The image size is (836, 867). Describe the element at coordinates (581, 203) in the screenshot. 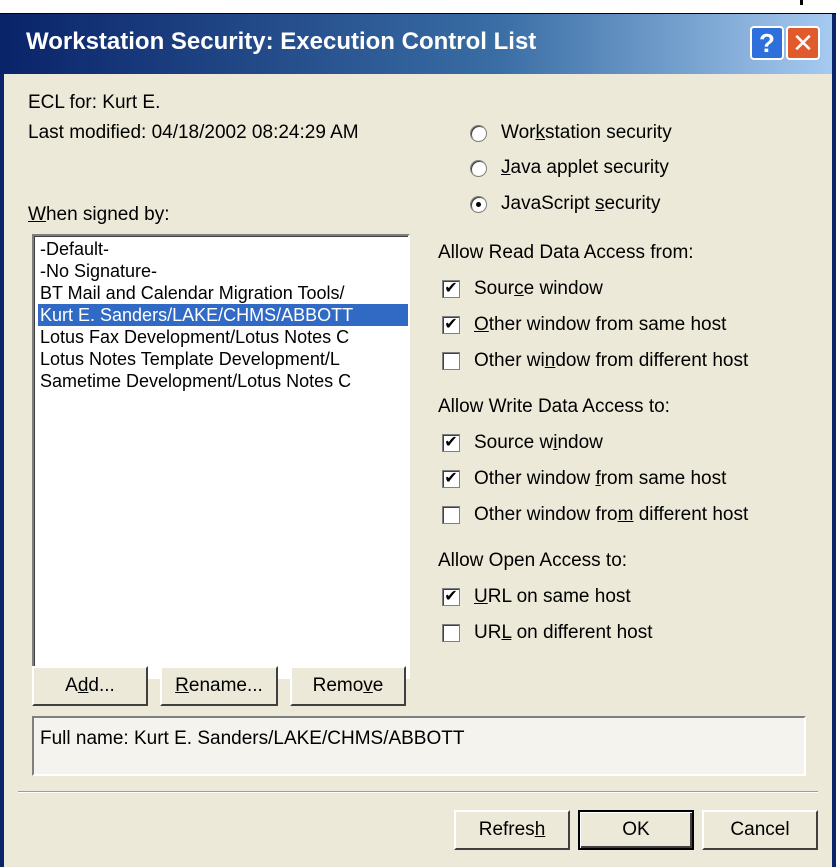

I see `radio-label: JavaScript security` at that location.